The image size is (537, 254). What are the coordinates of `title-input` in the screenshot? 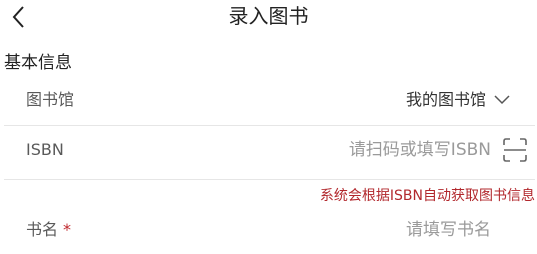 It's located at (381, 230).